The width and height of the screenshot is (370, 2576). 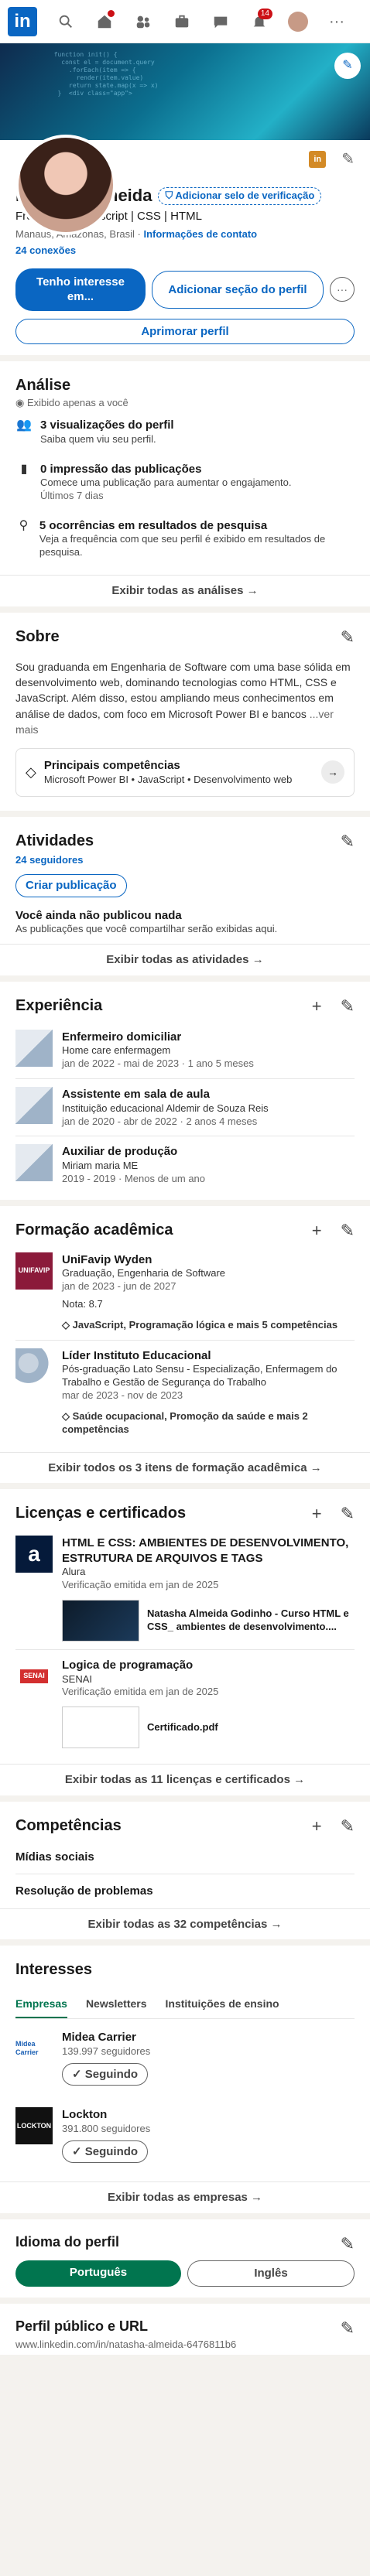 What do you see at coordinates (185, 2197) in the screenshot?
I see `show-all-companies-link: Exibir todas as empresas →` at bounding box center [185, 2197].